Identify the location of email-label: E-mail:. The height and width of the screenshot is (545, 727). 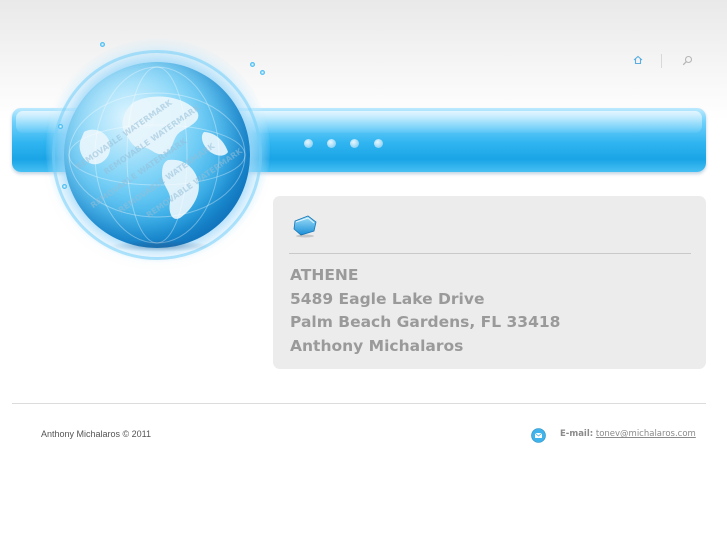
(577, 434).